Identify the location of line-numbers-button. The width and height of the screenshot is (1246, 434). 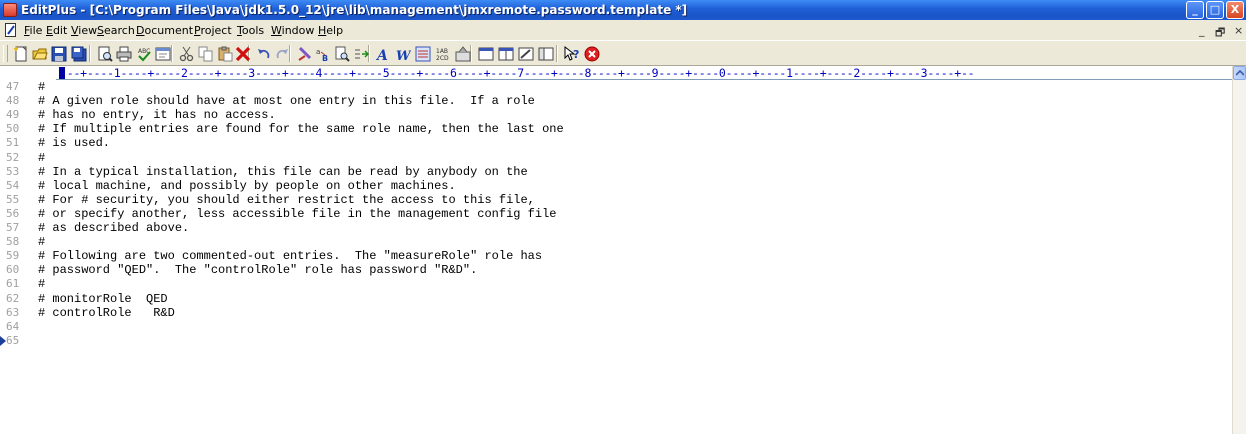
(422, 53).